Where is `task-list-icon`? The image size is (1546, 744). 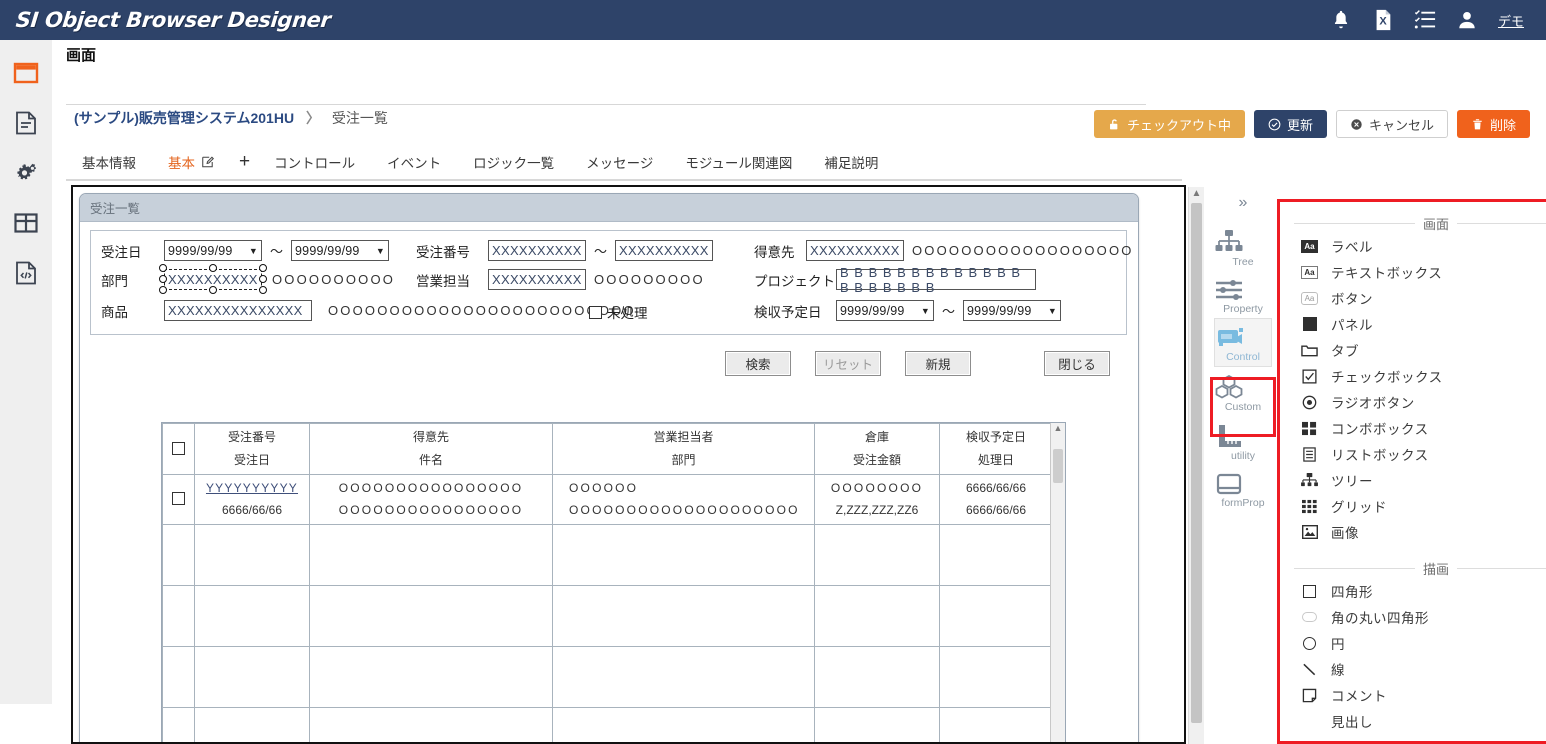
task-list-icon is located at coordinates (1425, 20).